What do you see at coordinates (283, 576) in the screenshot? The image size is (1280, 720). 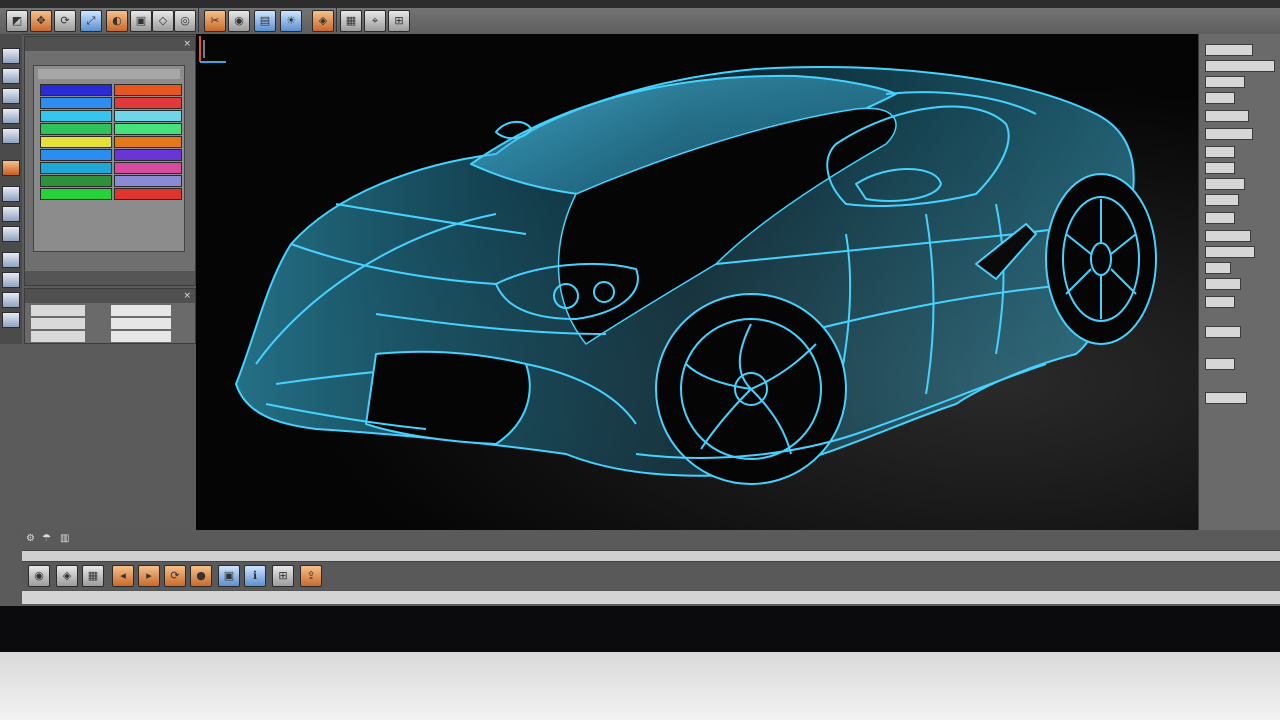 I see `timeline-icon: ⊞` at bounding box center [283, 576].